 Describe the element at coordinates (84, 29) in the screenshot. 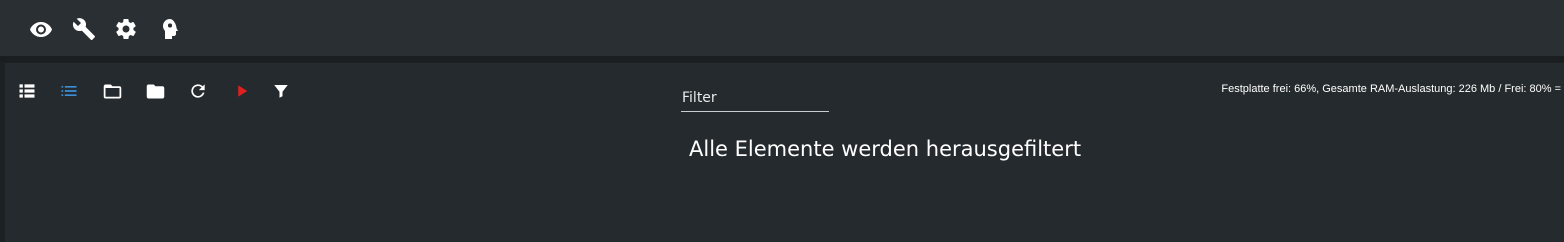

I see `wrench-icon` at that location.